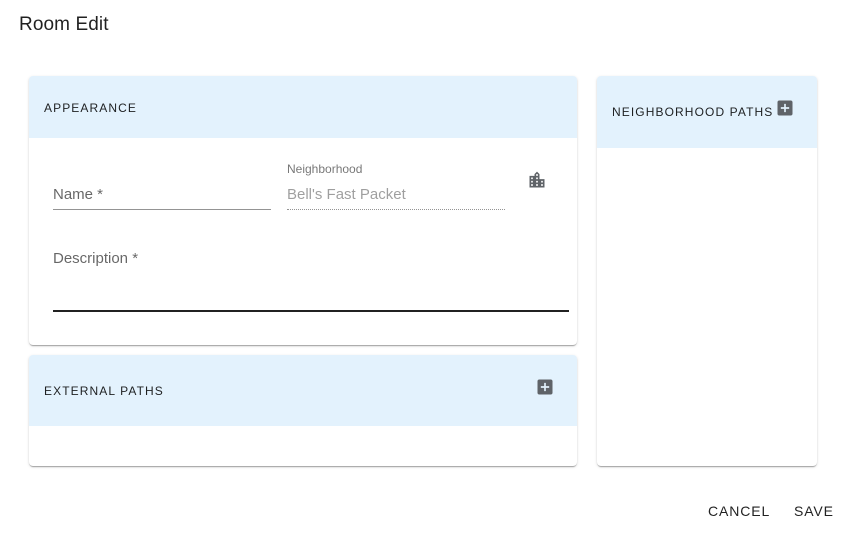 The width and height of the screenshot is (845, 536). I want to click on appearance-header: APPEARANCE, so click(303, 107).